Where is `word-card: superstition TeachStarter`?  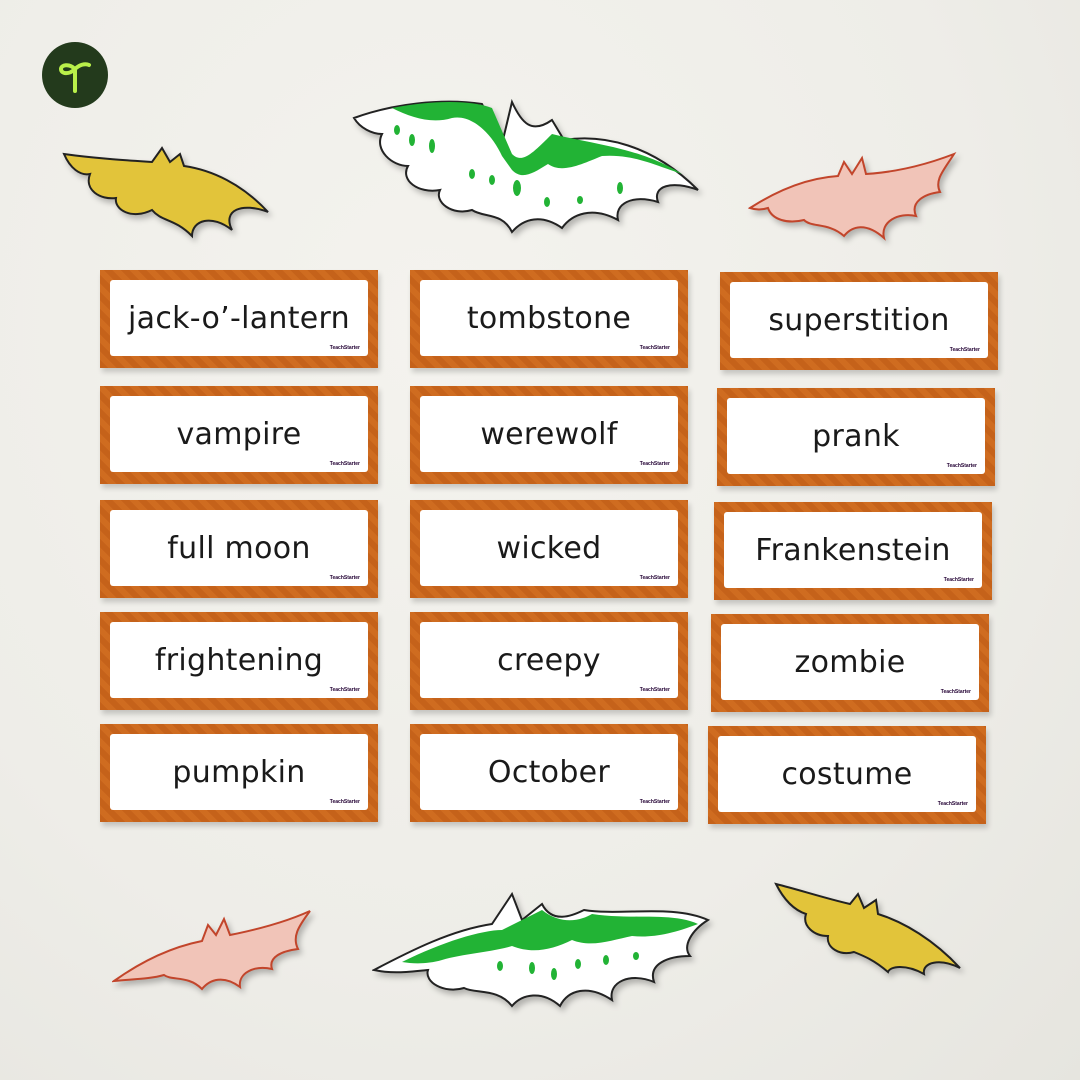 word-card: superstition TeachStarter is located at coordinates (859, 321).